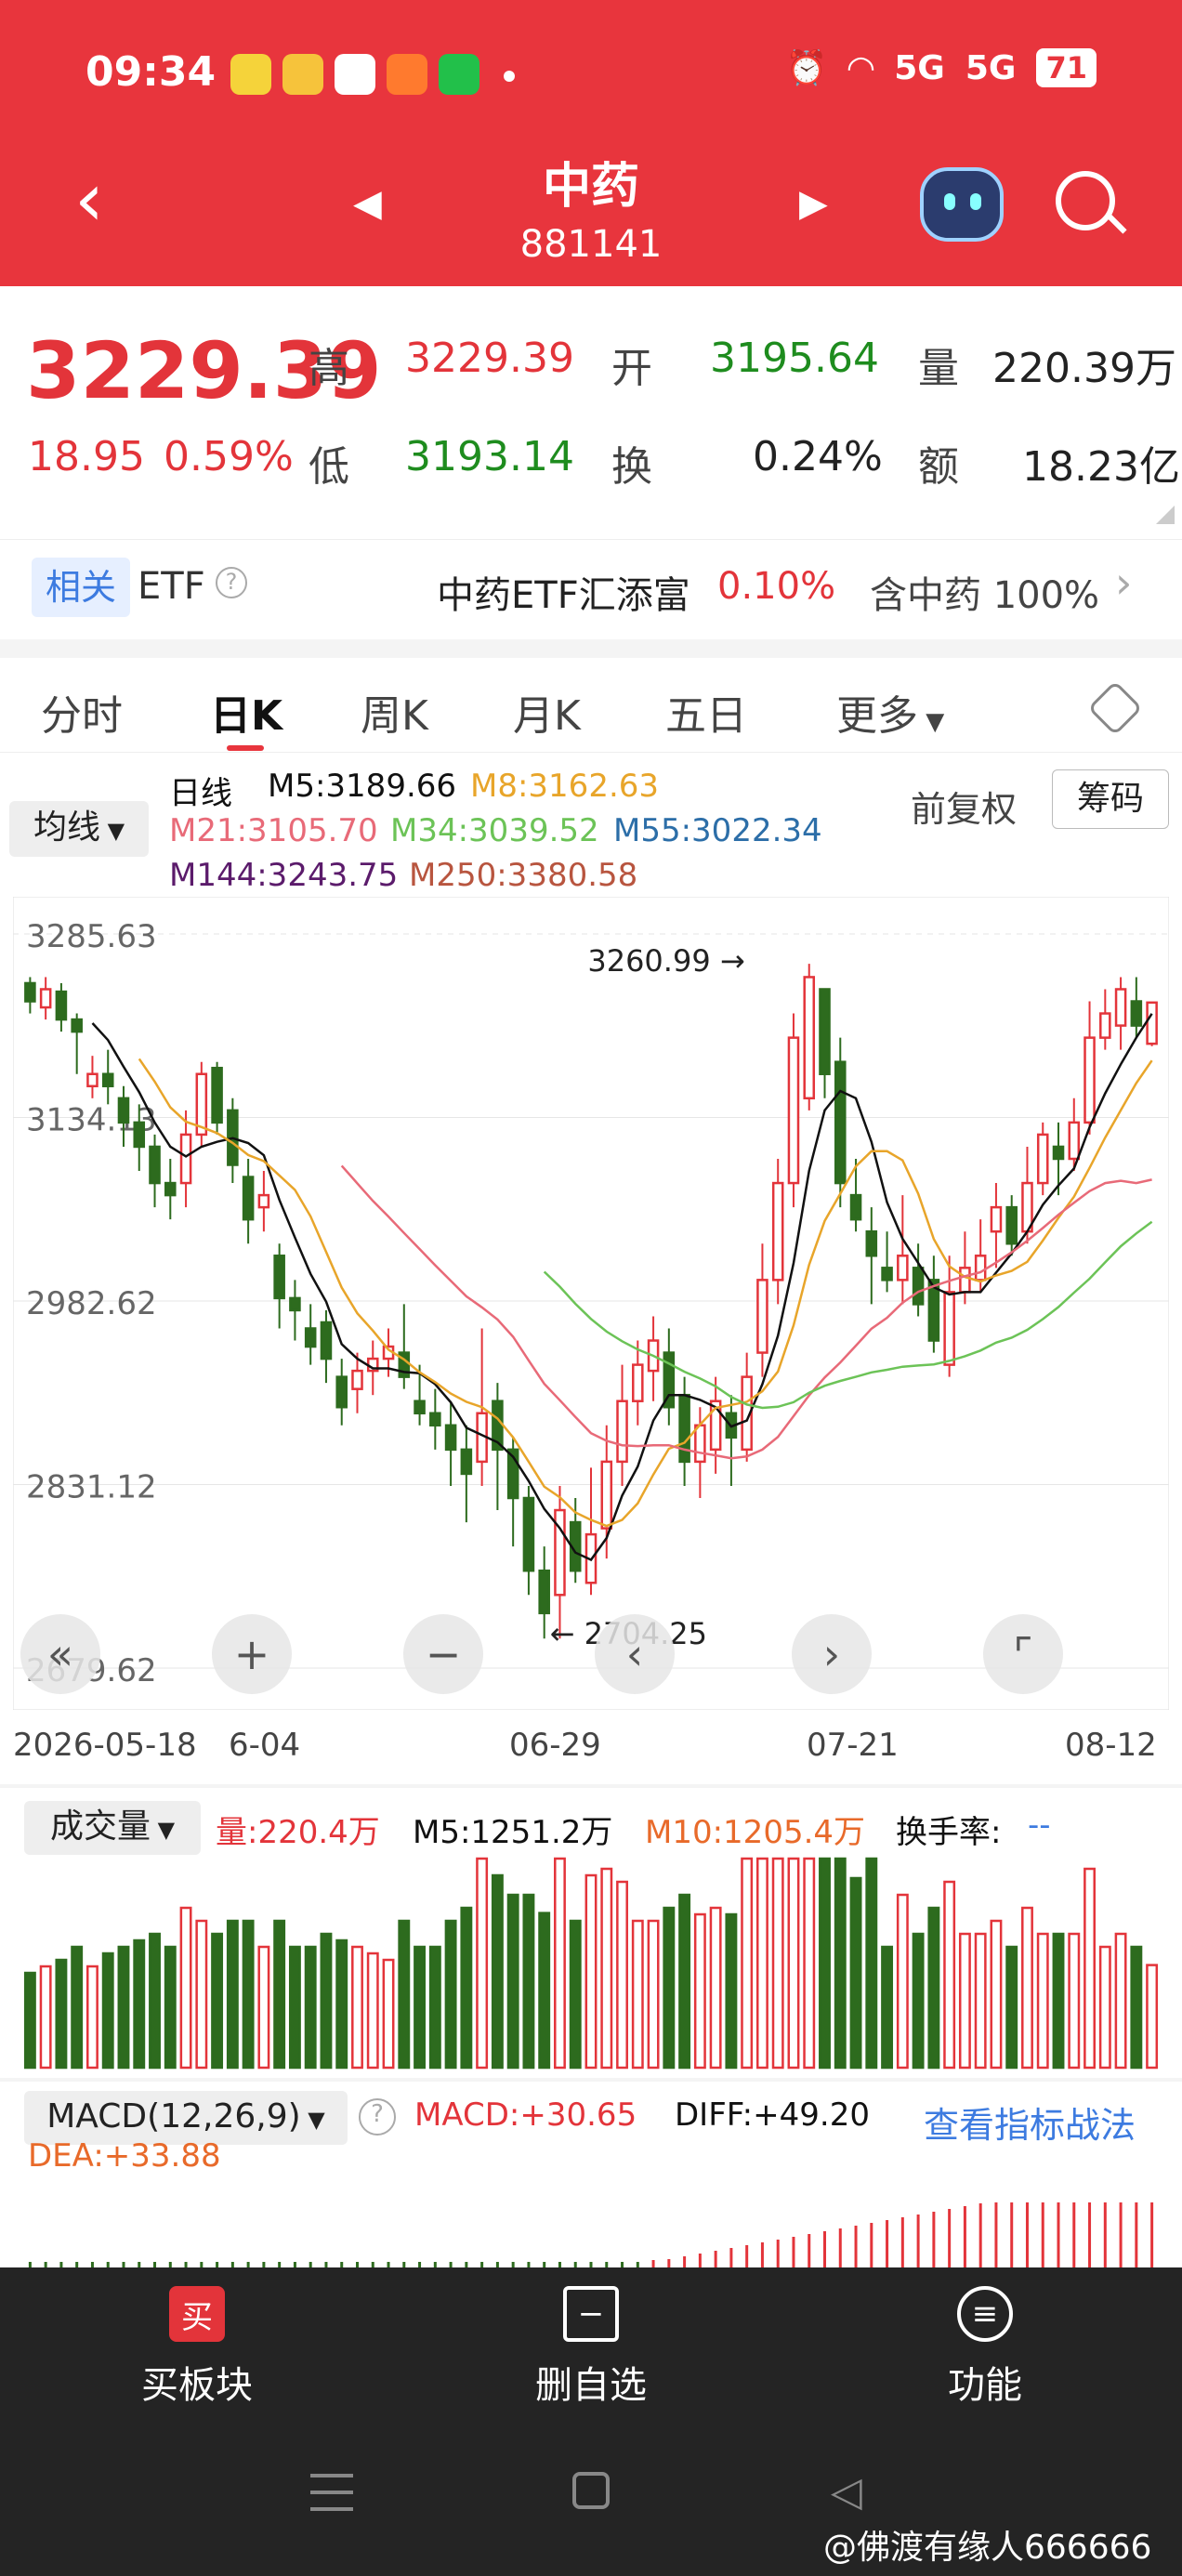  What do you see at coordinates (919, 67) in the screenshot?
I see `signal-5g-1: 5G` at bounding box center [919, 67].